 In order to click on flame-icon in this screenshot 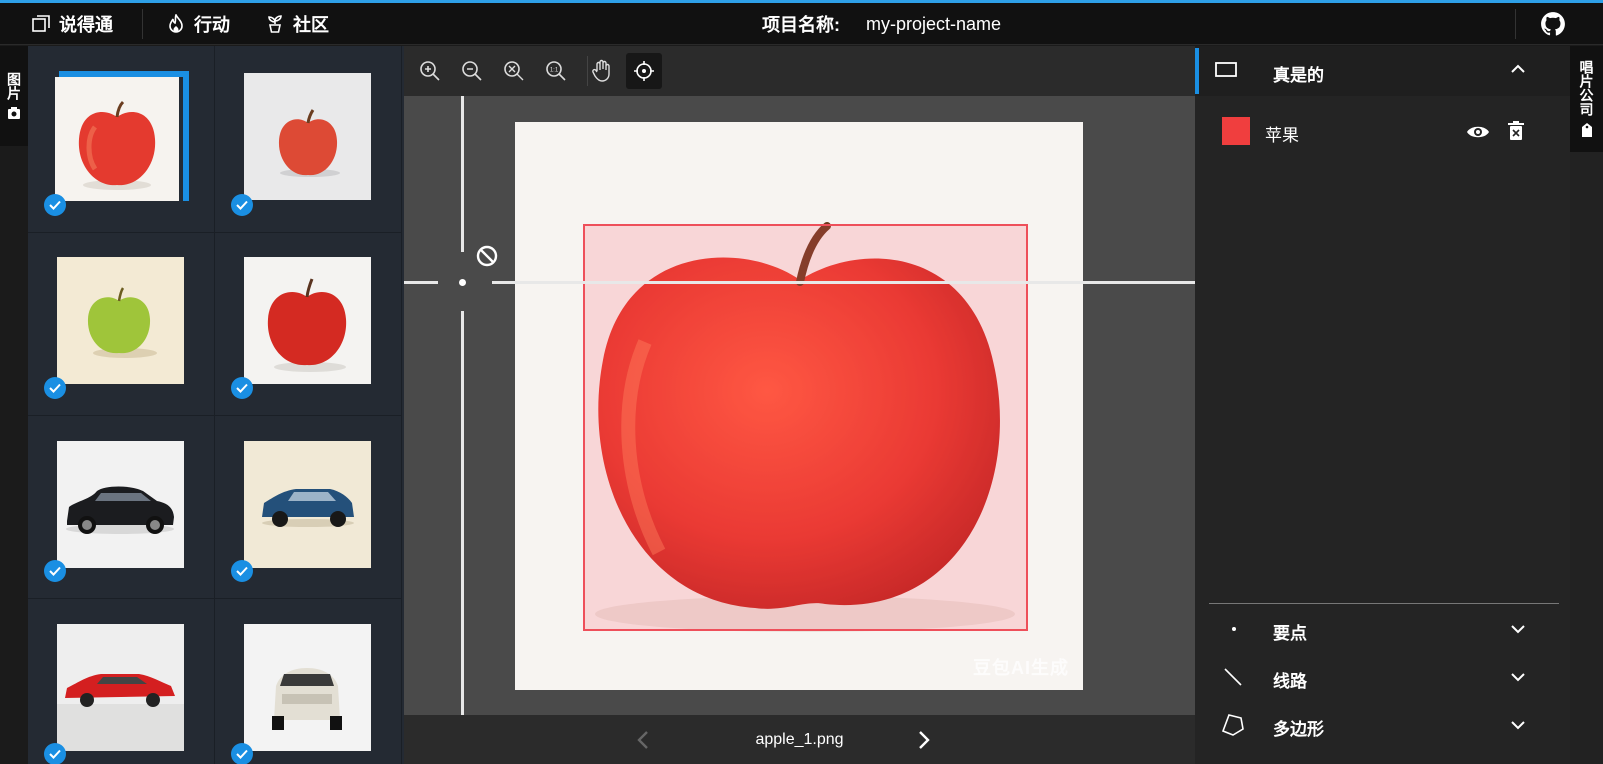, I will do `click(176, 23)`.